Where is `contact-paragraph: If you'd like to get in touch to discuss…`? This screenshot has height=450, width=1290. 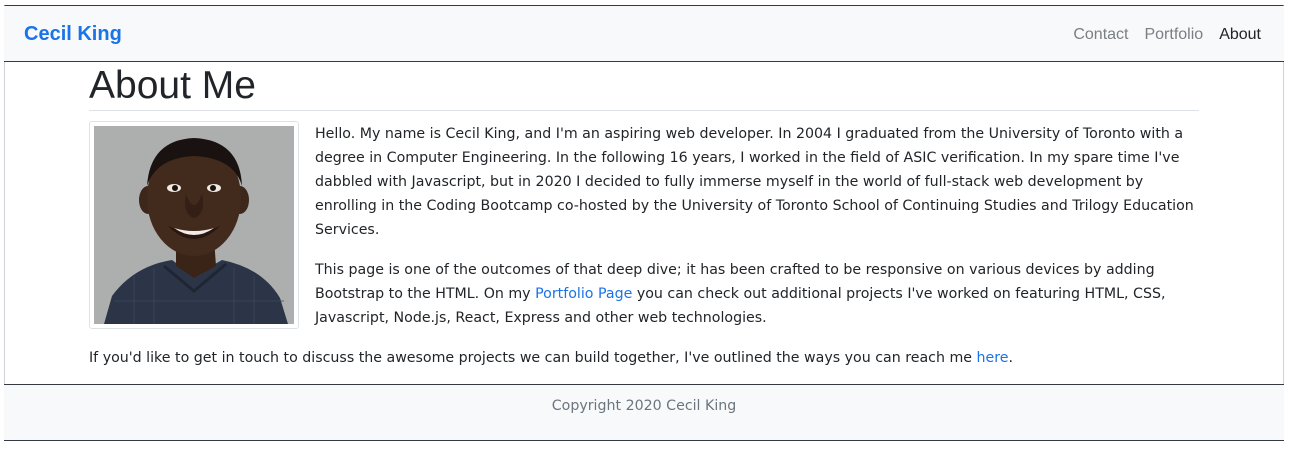
contact-paragraph: If you'd like to get in touch to discuss… is located at coordinates (644, 358).